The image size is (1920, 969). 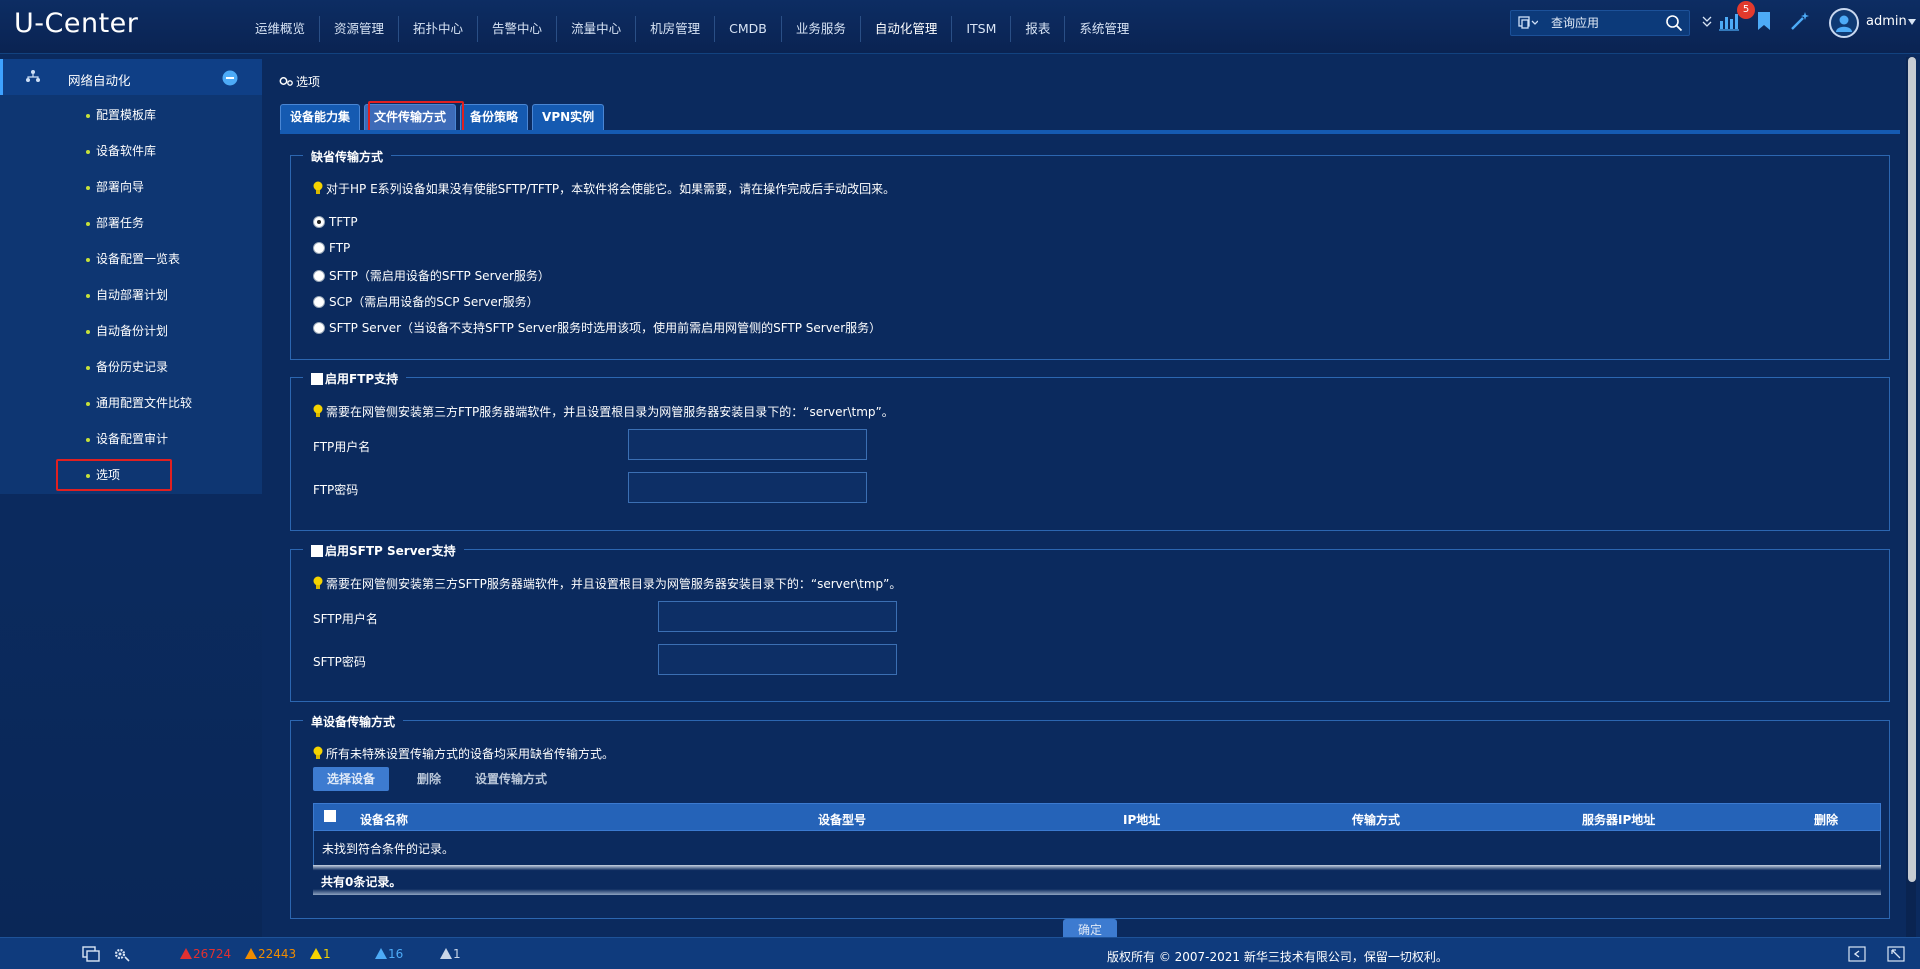 What do you see at coordinates (127, 331) in the screenshot?
I see `sidebar-item-auto-backup-plan: 自动备份计划` at bounding box center [127, 331].